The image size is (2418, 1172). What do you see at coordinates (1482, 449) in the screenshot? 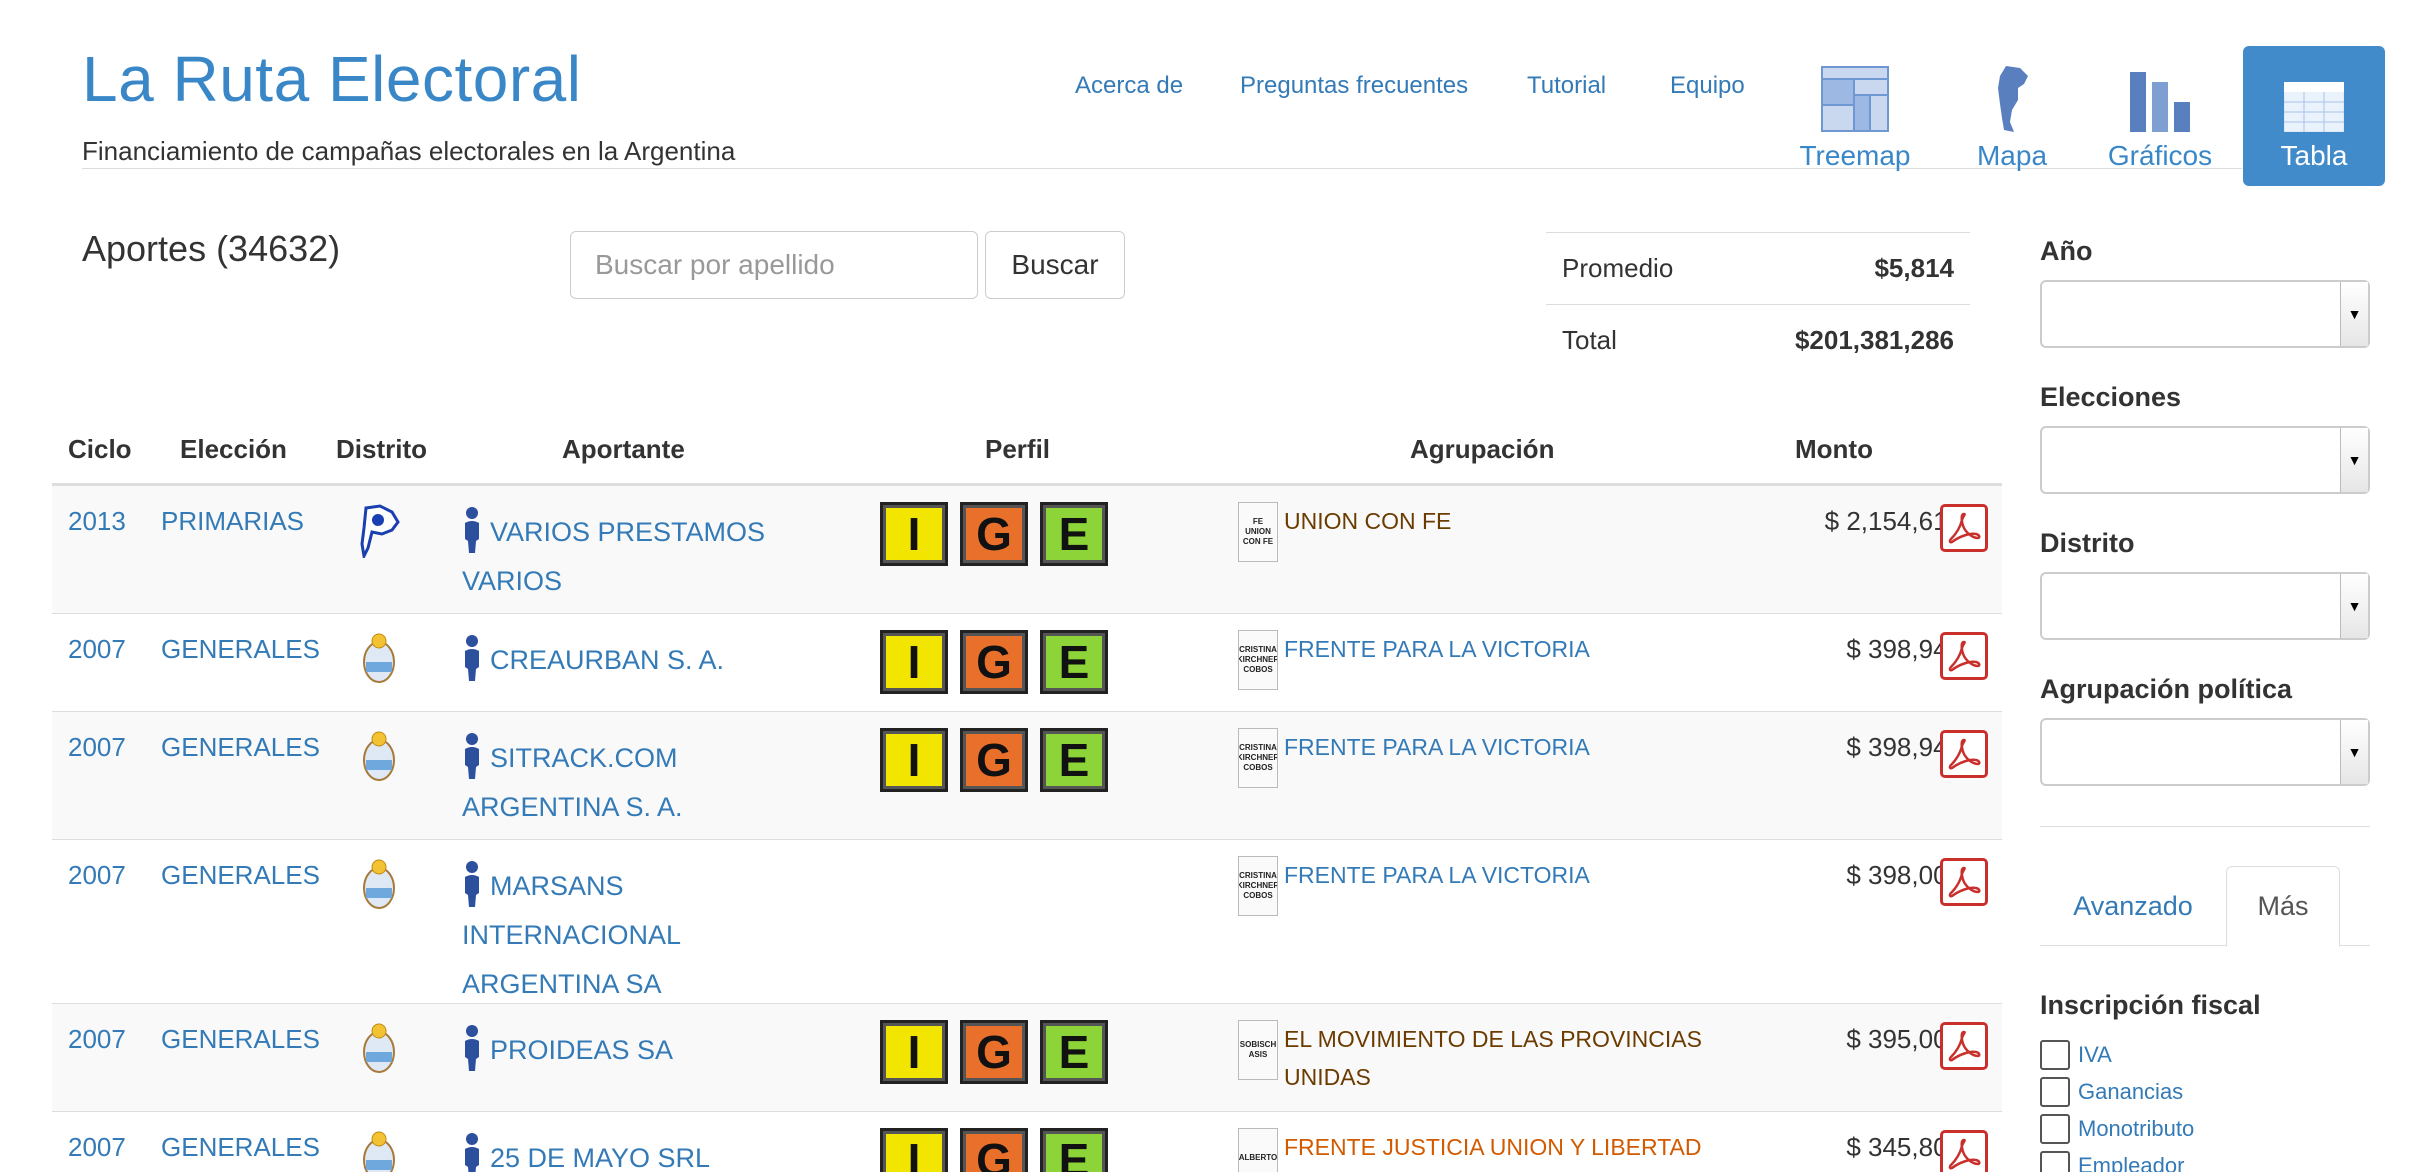
I see `col-agrupacion: Agrupación` at bounding box center [1482, 449].